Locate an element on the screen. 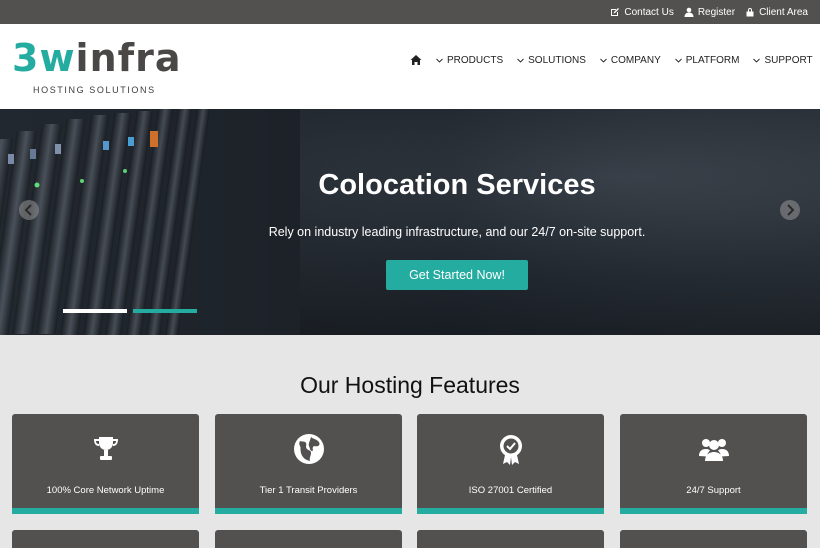 Image resolution: width=820 pixels, height=548 pixels. get-started-button: Get Started Now! is located at coordinates (457, 275).